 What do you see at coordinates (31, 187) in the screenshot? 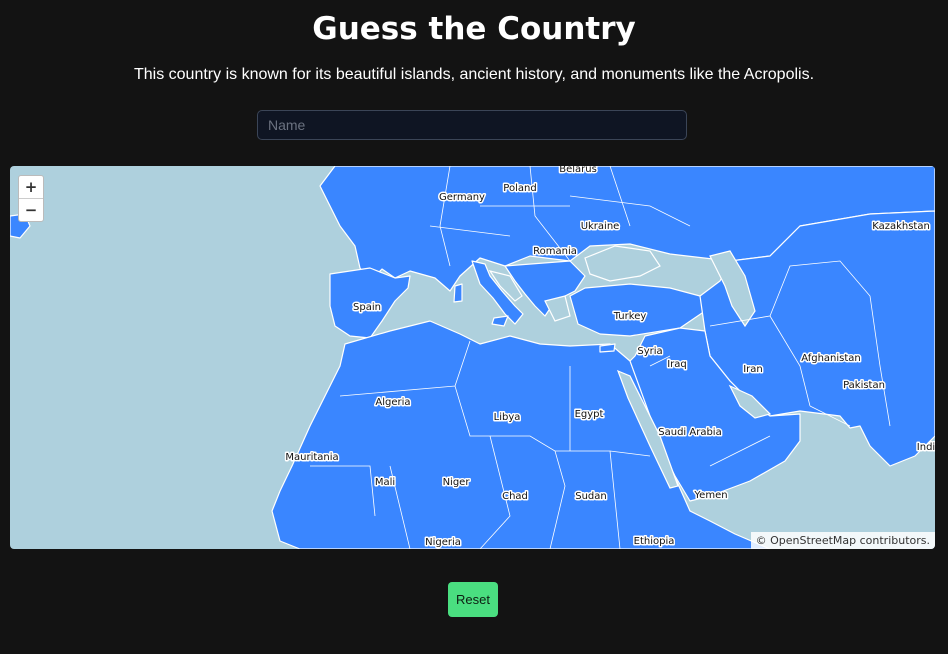
I see `zoom-in-button: +` at bounding box center [31, 187].